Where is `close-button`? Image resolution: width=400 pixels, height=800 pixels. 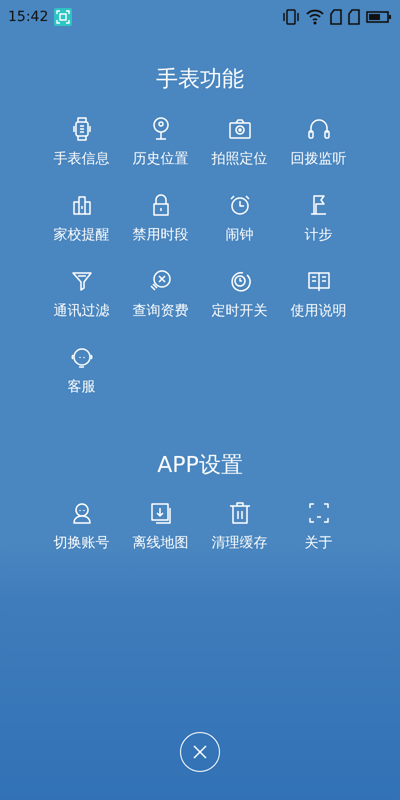 close-button is located at coordinates (200, 752).